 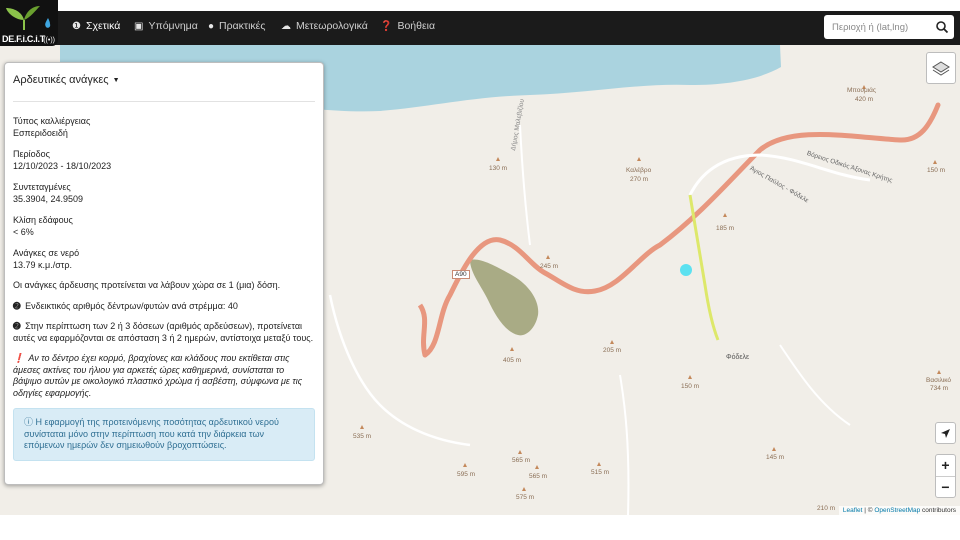 I want to click on locate-button, so click(x=945, y=433).